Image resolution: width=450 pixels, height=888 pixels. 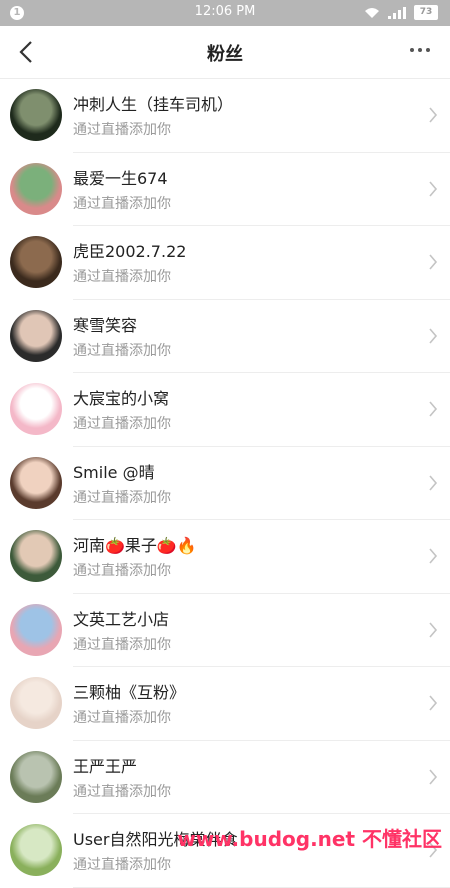 I want to click on follower-row: 最爱一生674 通过直播添加你, so click(x=225, y=189).